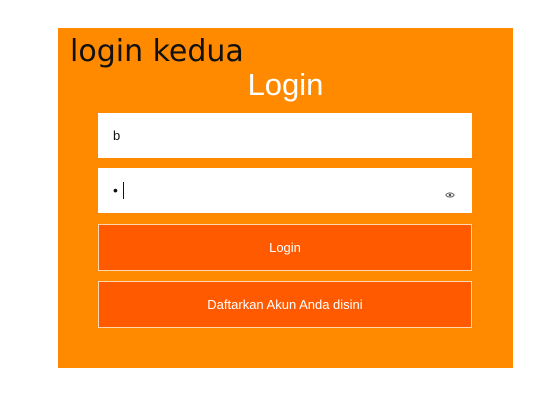 The width and height of the screenshot is (557, 412). I want to click on password-value: •, so click(115, 190).